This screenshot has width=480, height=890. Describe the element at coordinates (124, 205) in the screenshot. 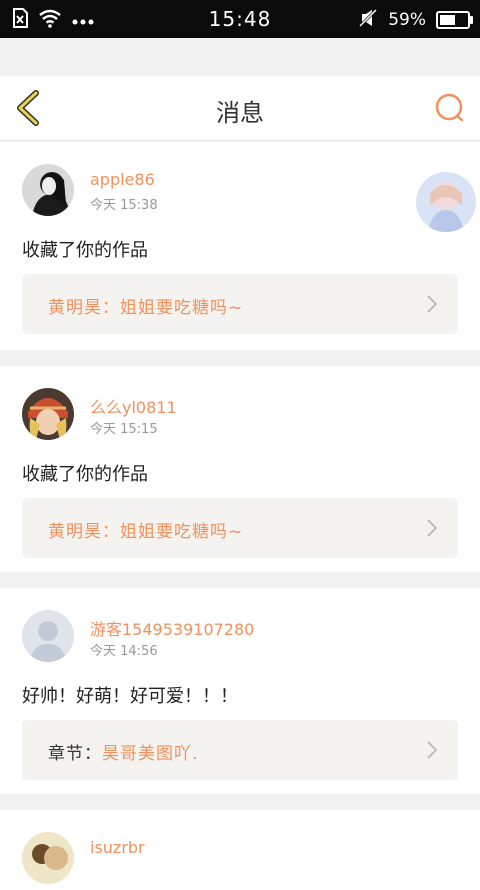

I see `timestamp: 今天 15:38` at that location.